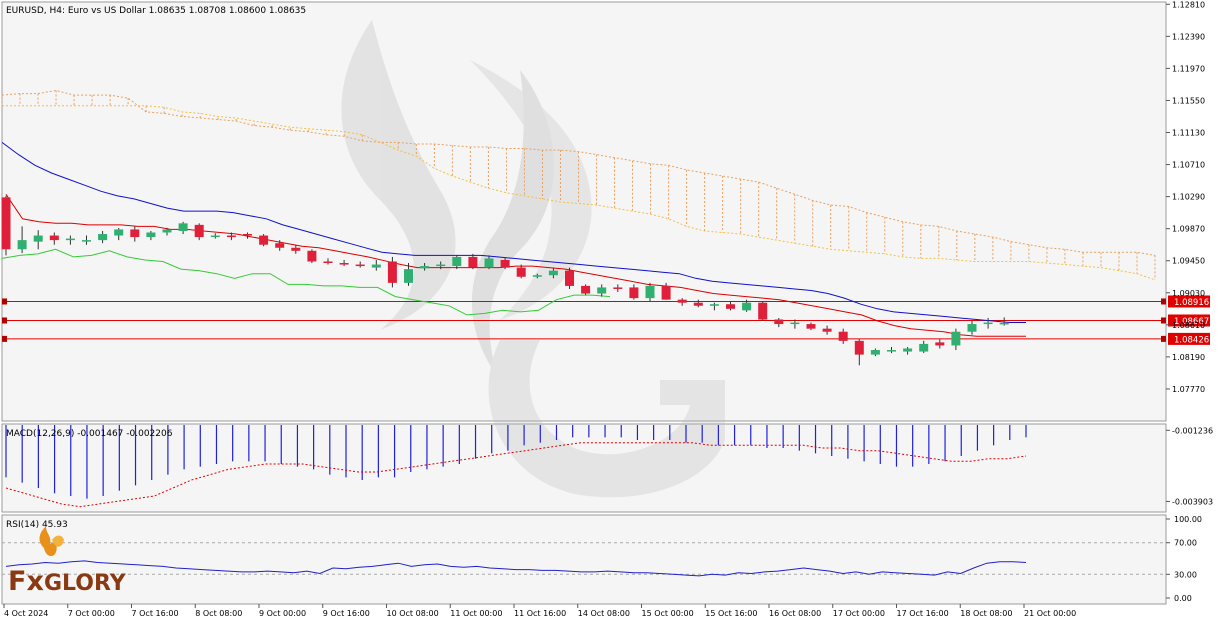  Describe the element at coordinates (85, 583) in the screenshot. I see `fxglory-logo-text-glory: GLORY` at that location.